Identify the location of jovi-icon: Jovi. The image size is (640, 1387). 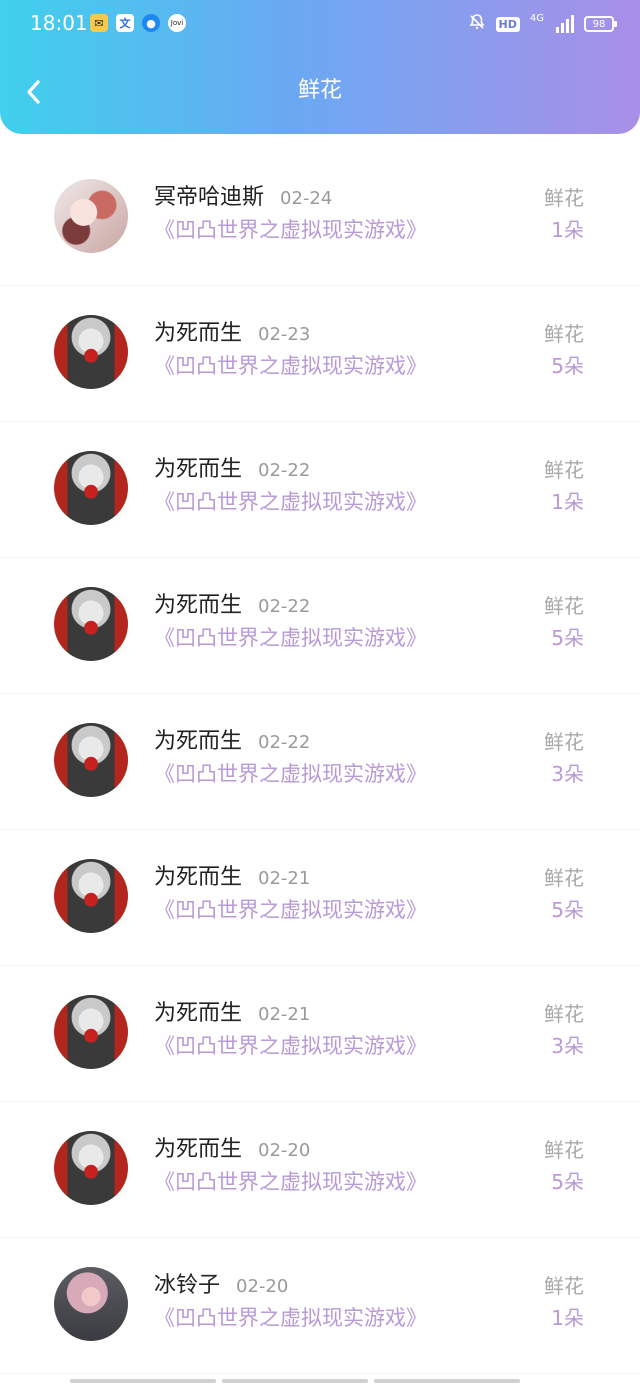
(177, 23).